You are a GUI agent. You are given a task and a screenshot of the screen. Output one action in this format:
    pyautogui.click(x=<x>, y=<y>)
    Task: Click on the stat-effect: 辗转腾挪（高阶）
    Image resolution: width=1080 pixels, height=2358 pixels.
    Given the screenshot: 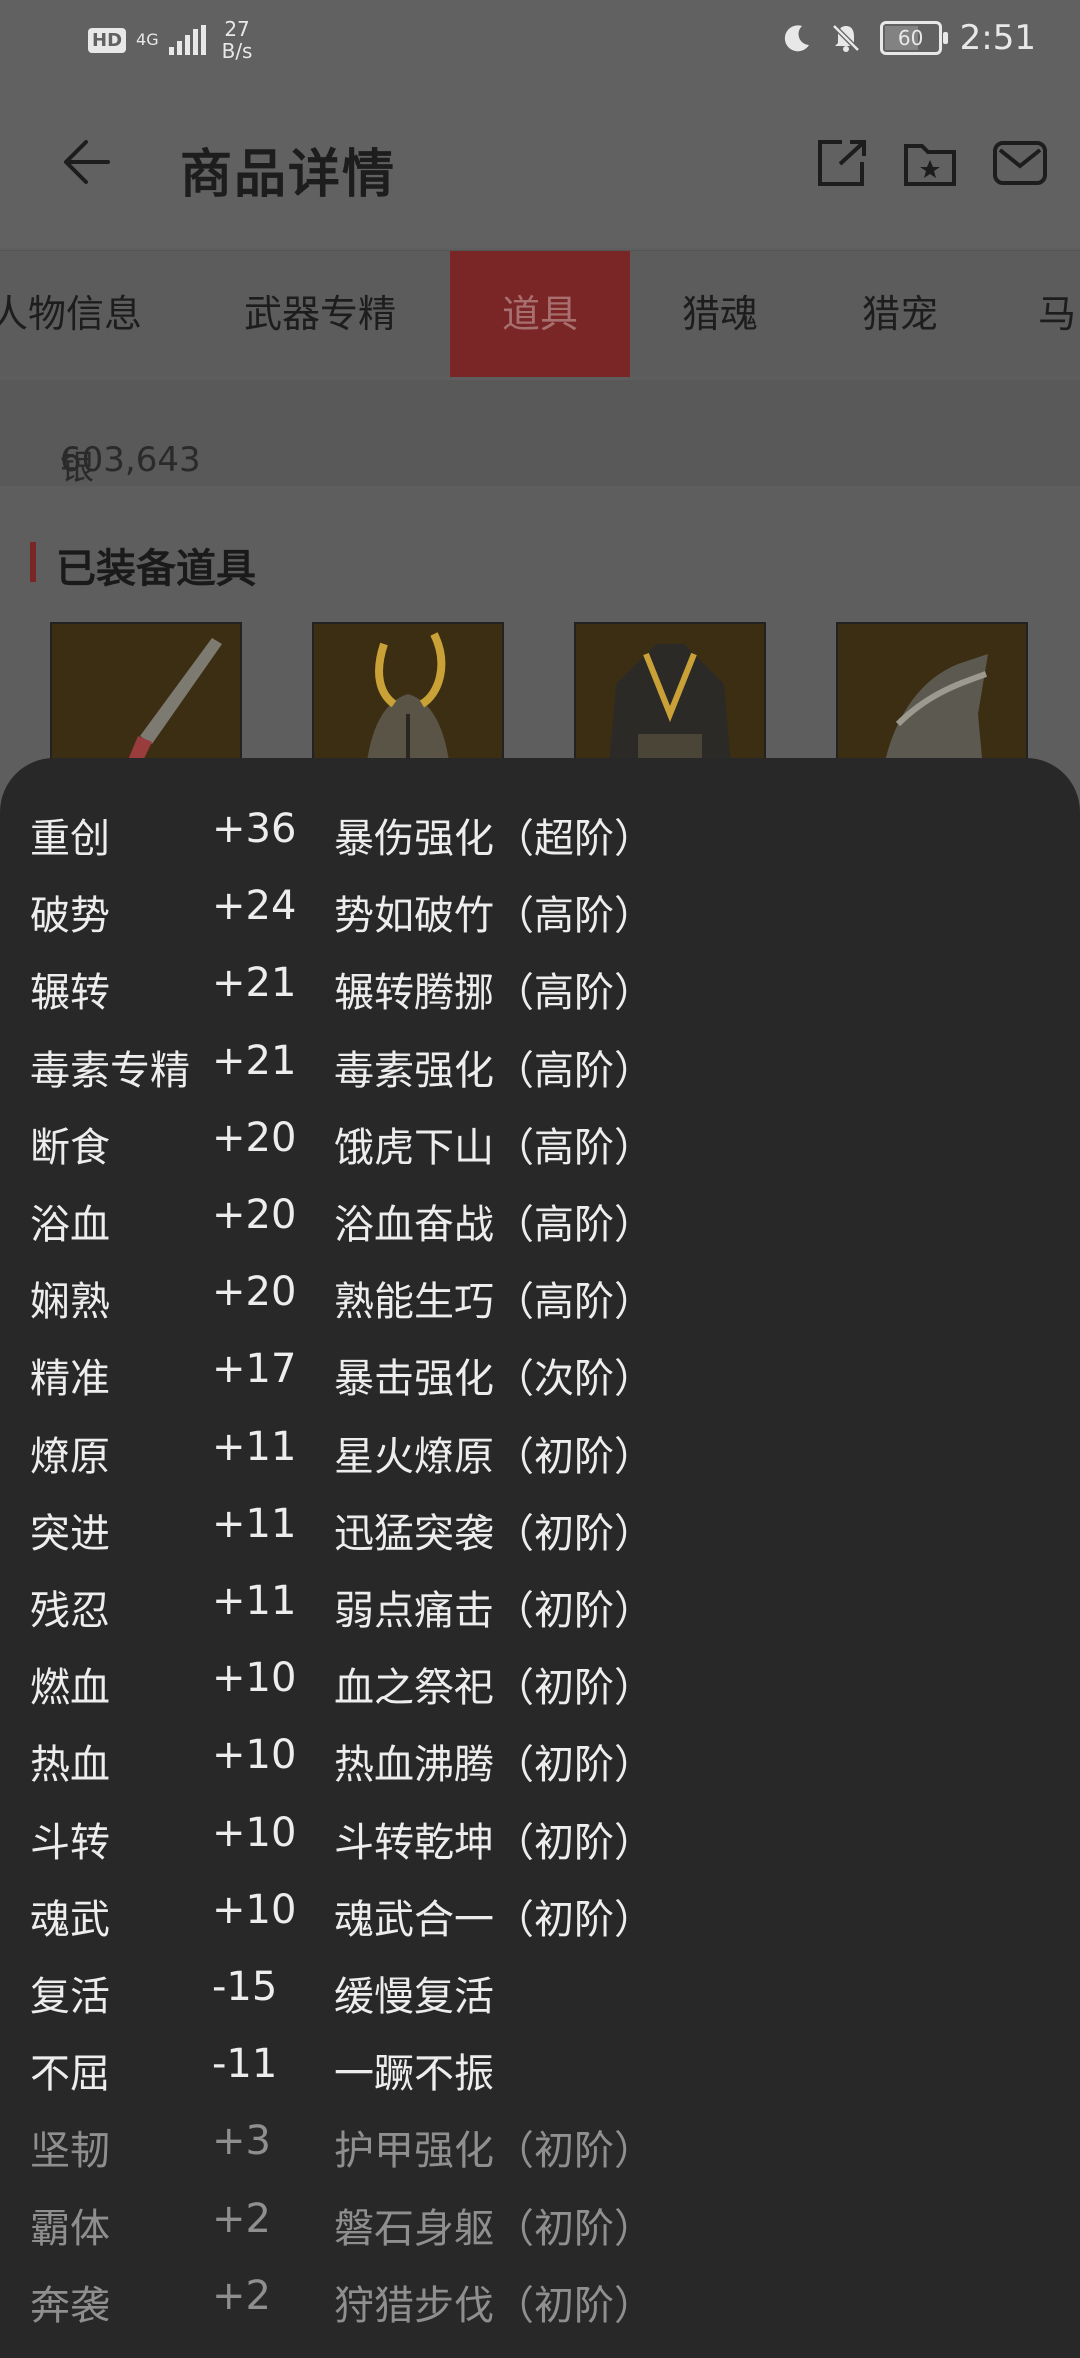 What is the action you would take?
    pyautogui.click(x=494, y=993)
    